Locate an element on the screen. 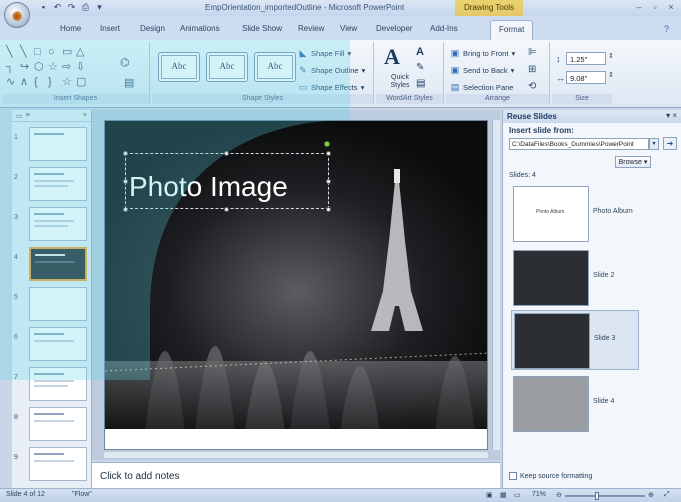  send-to-back-button: ▣ Send to Back ▾ is located at coordinates (482, 70).